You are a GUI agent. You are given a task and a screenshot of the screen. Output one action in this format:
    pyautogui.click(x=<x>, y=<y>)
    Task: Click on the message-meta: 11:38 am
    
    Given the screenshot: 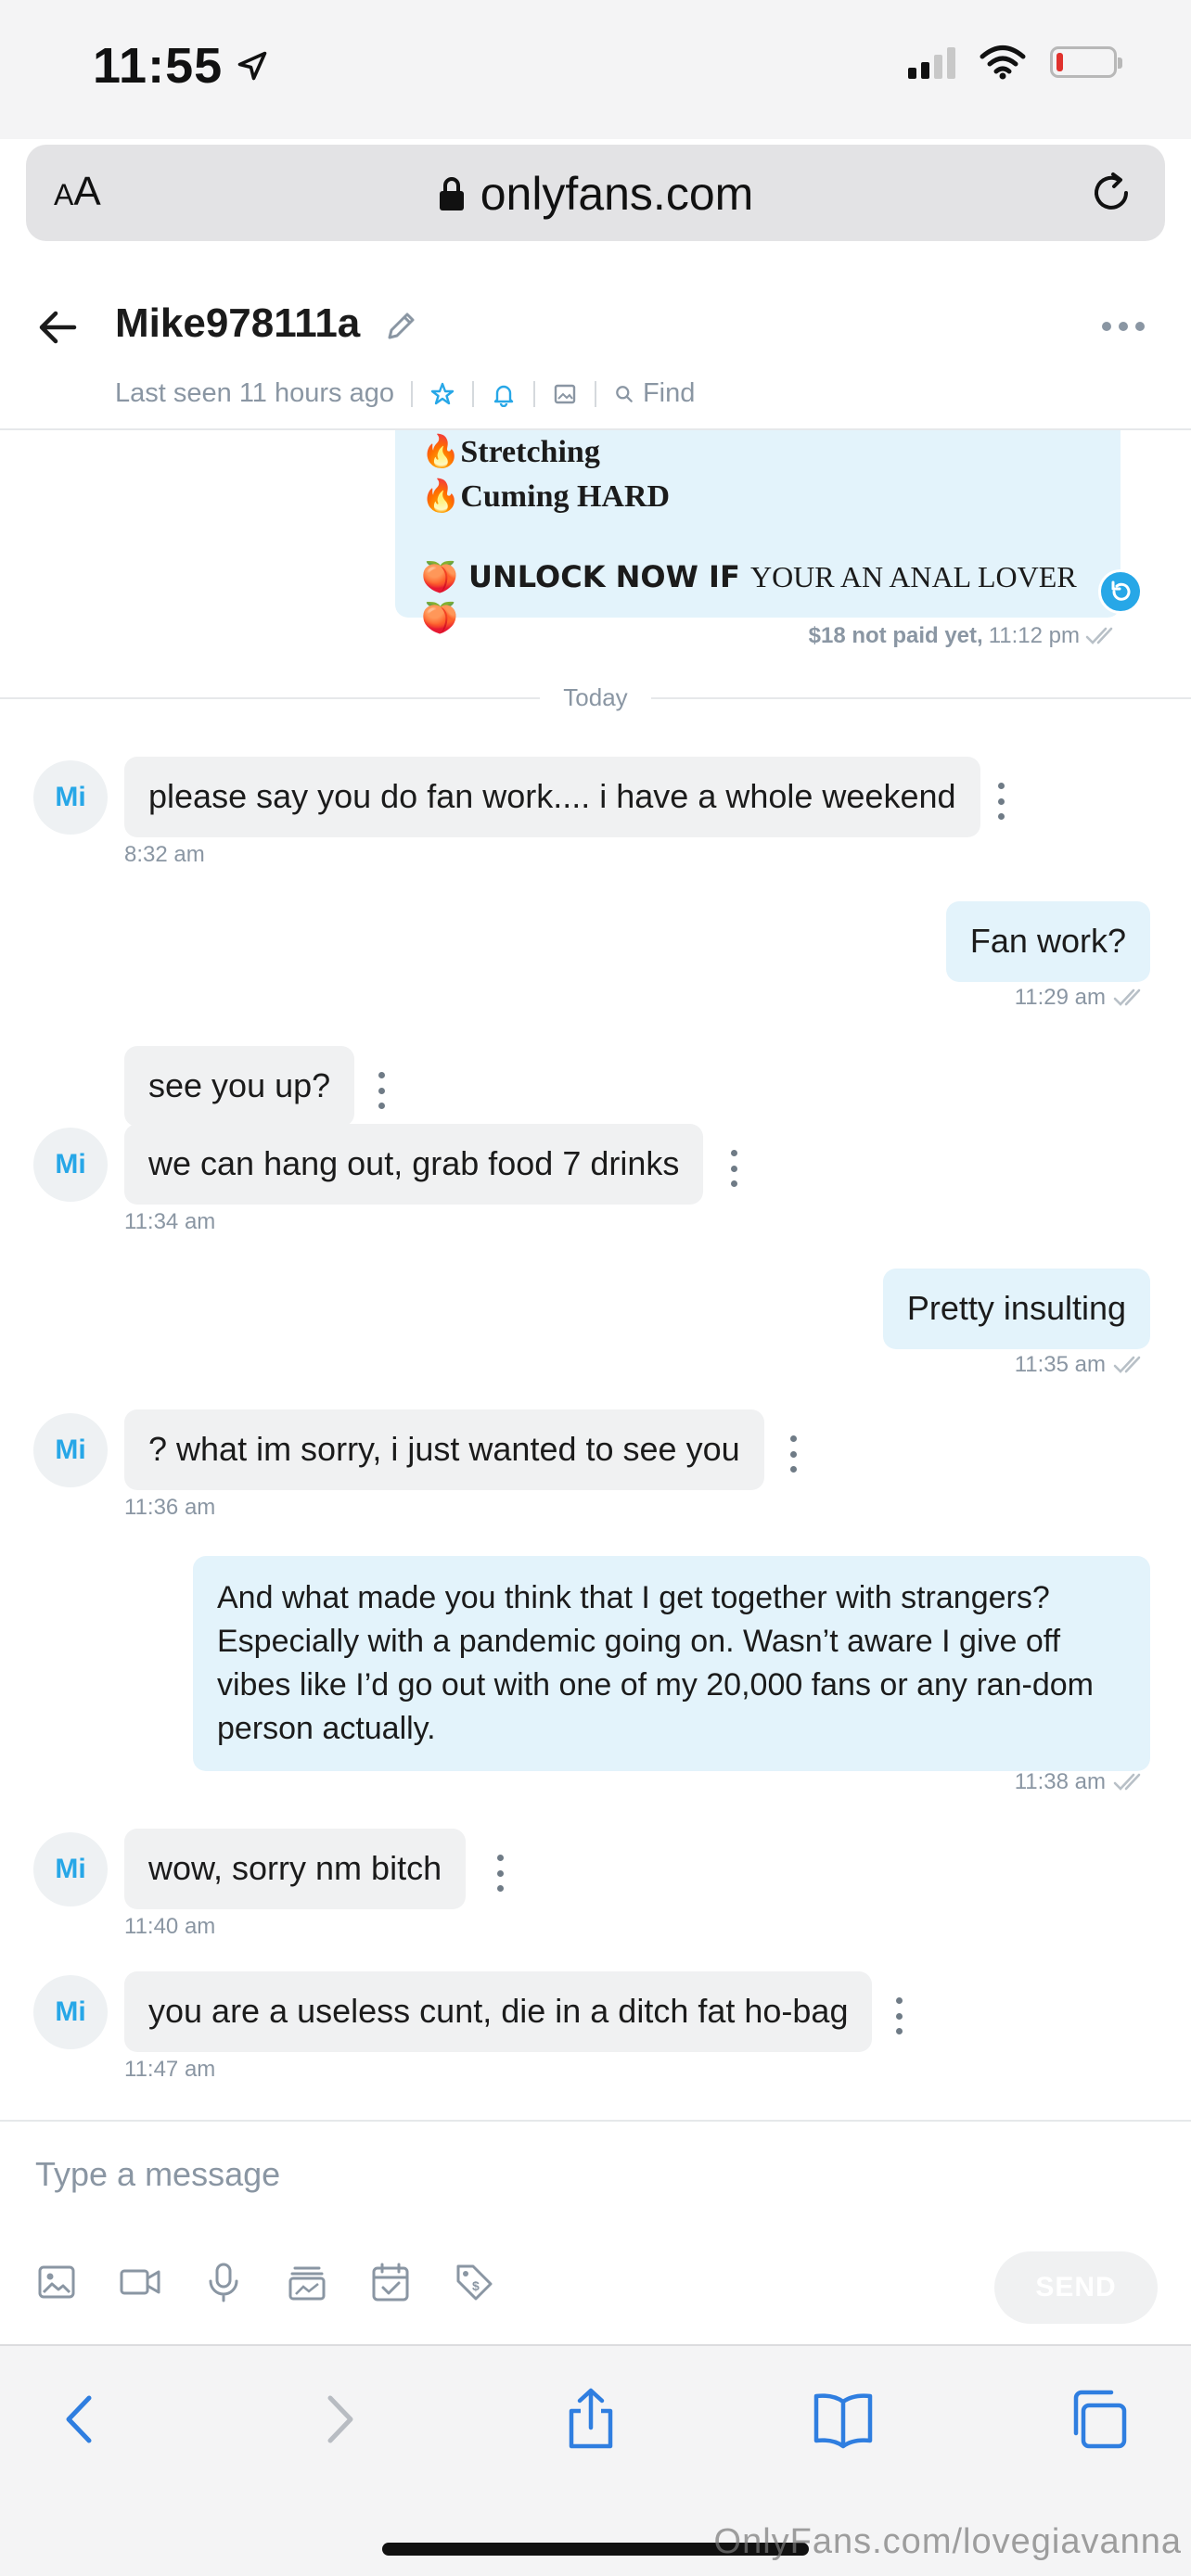 What is the action you would take?
    pyautogui.click(x=1082, y=1782)
    